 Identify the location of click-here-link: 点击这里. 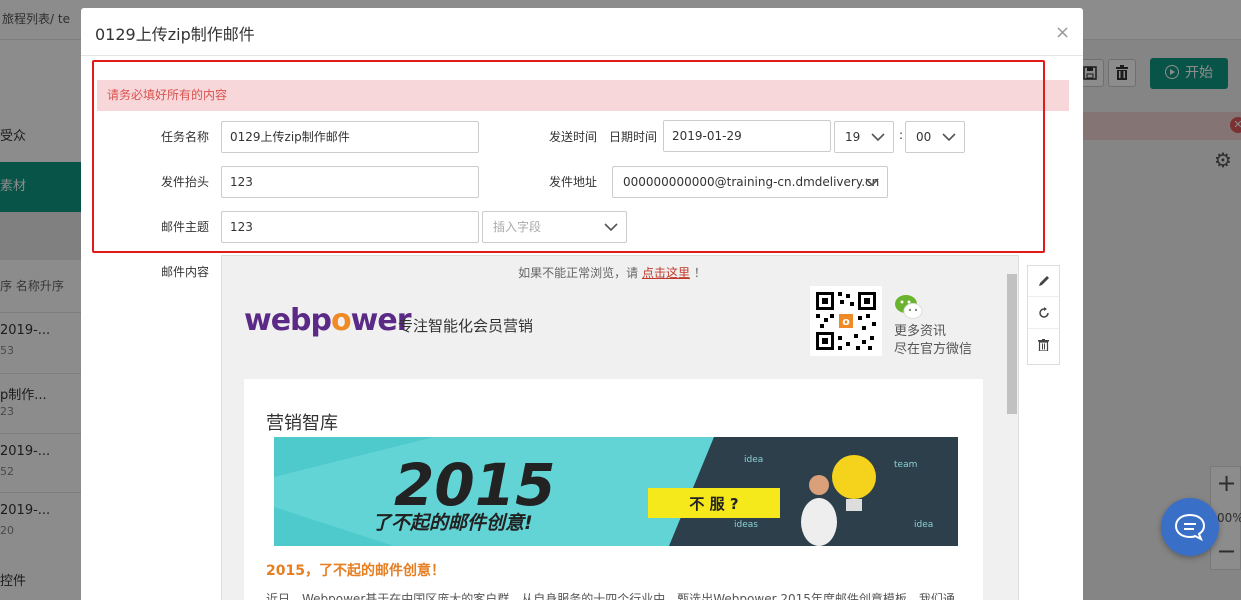
(666, 273).